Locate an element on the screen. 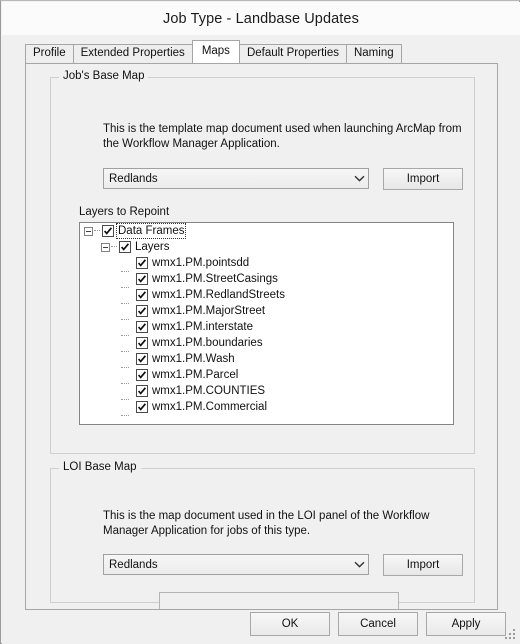 The image size is (520, 644). treeview-node-label: wmx1.PM.Parcel is located at coordinates (195, 375).